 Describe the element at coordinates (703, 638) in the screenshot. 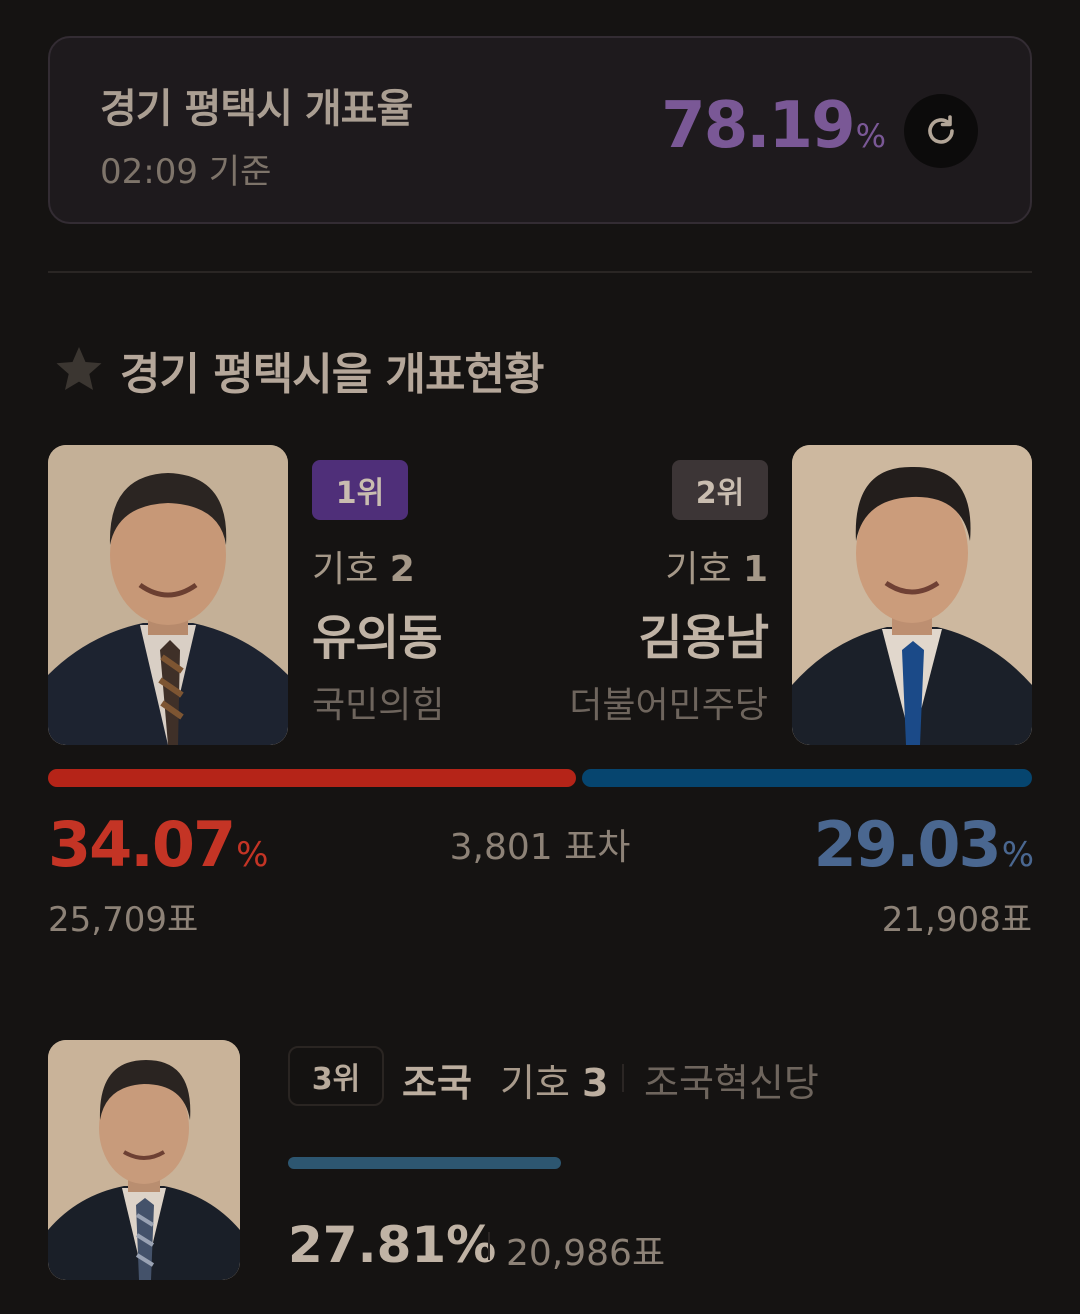

I see `candidate-name-2: 김용남` at that location.